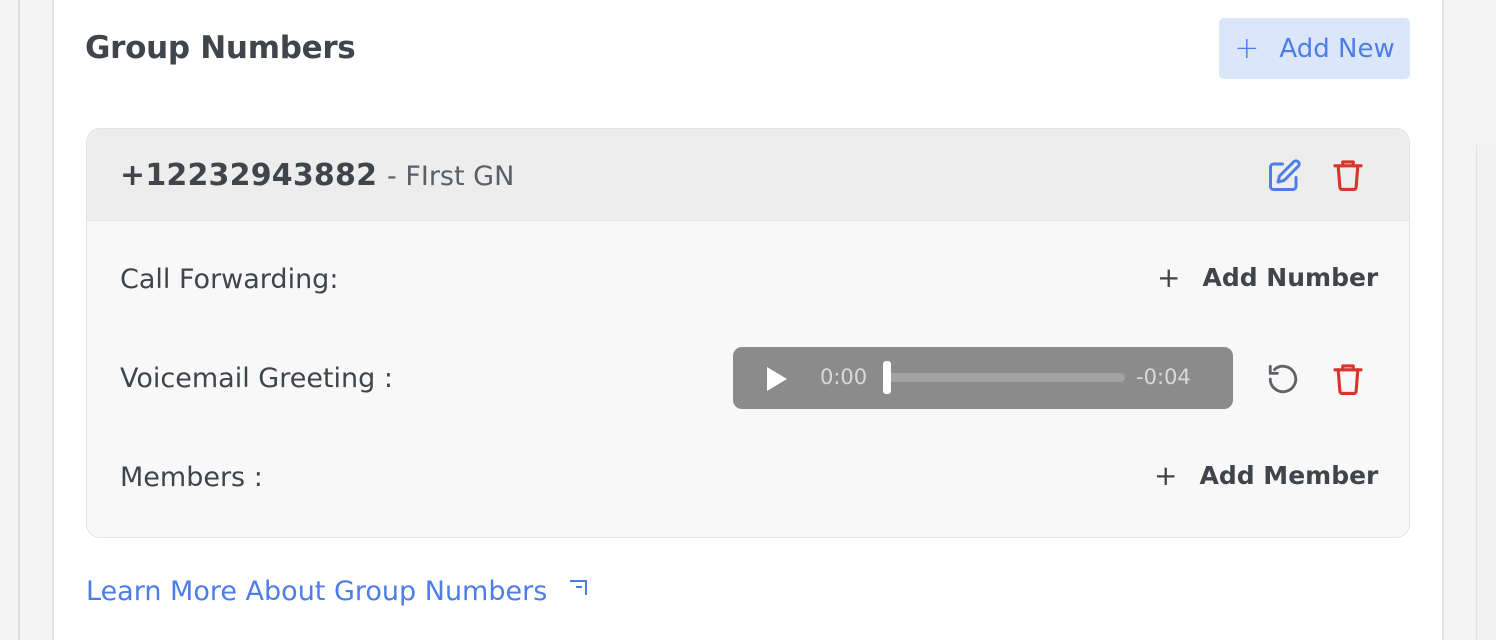 The height and width of the screenshot is (640, 1496). What do you see at coordinates (191, 477) in the screenshot?
I see `members-label: Members :` at bounding box center [191, 477].